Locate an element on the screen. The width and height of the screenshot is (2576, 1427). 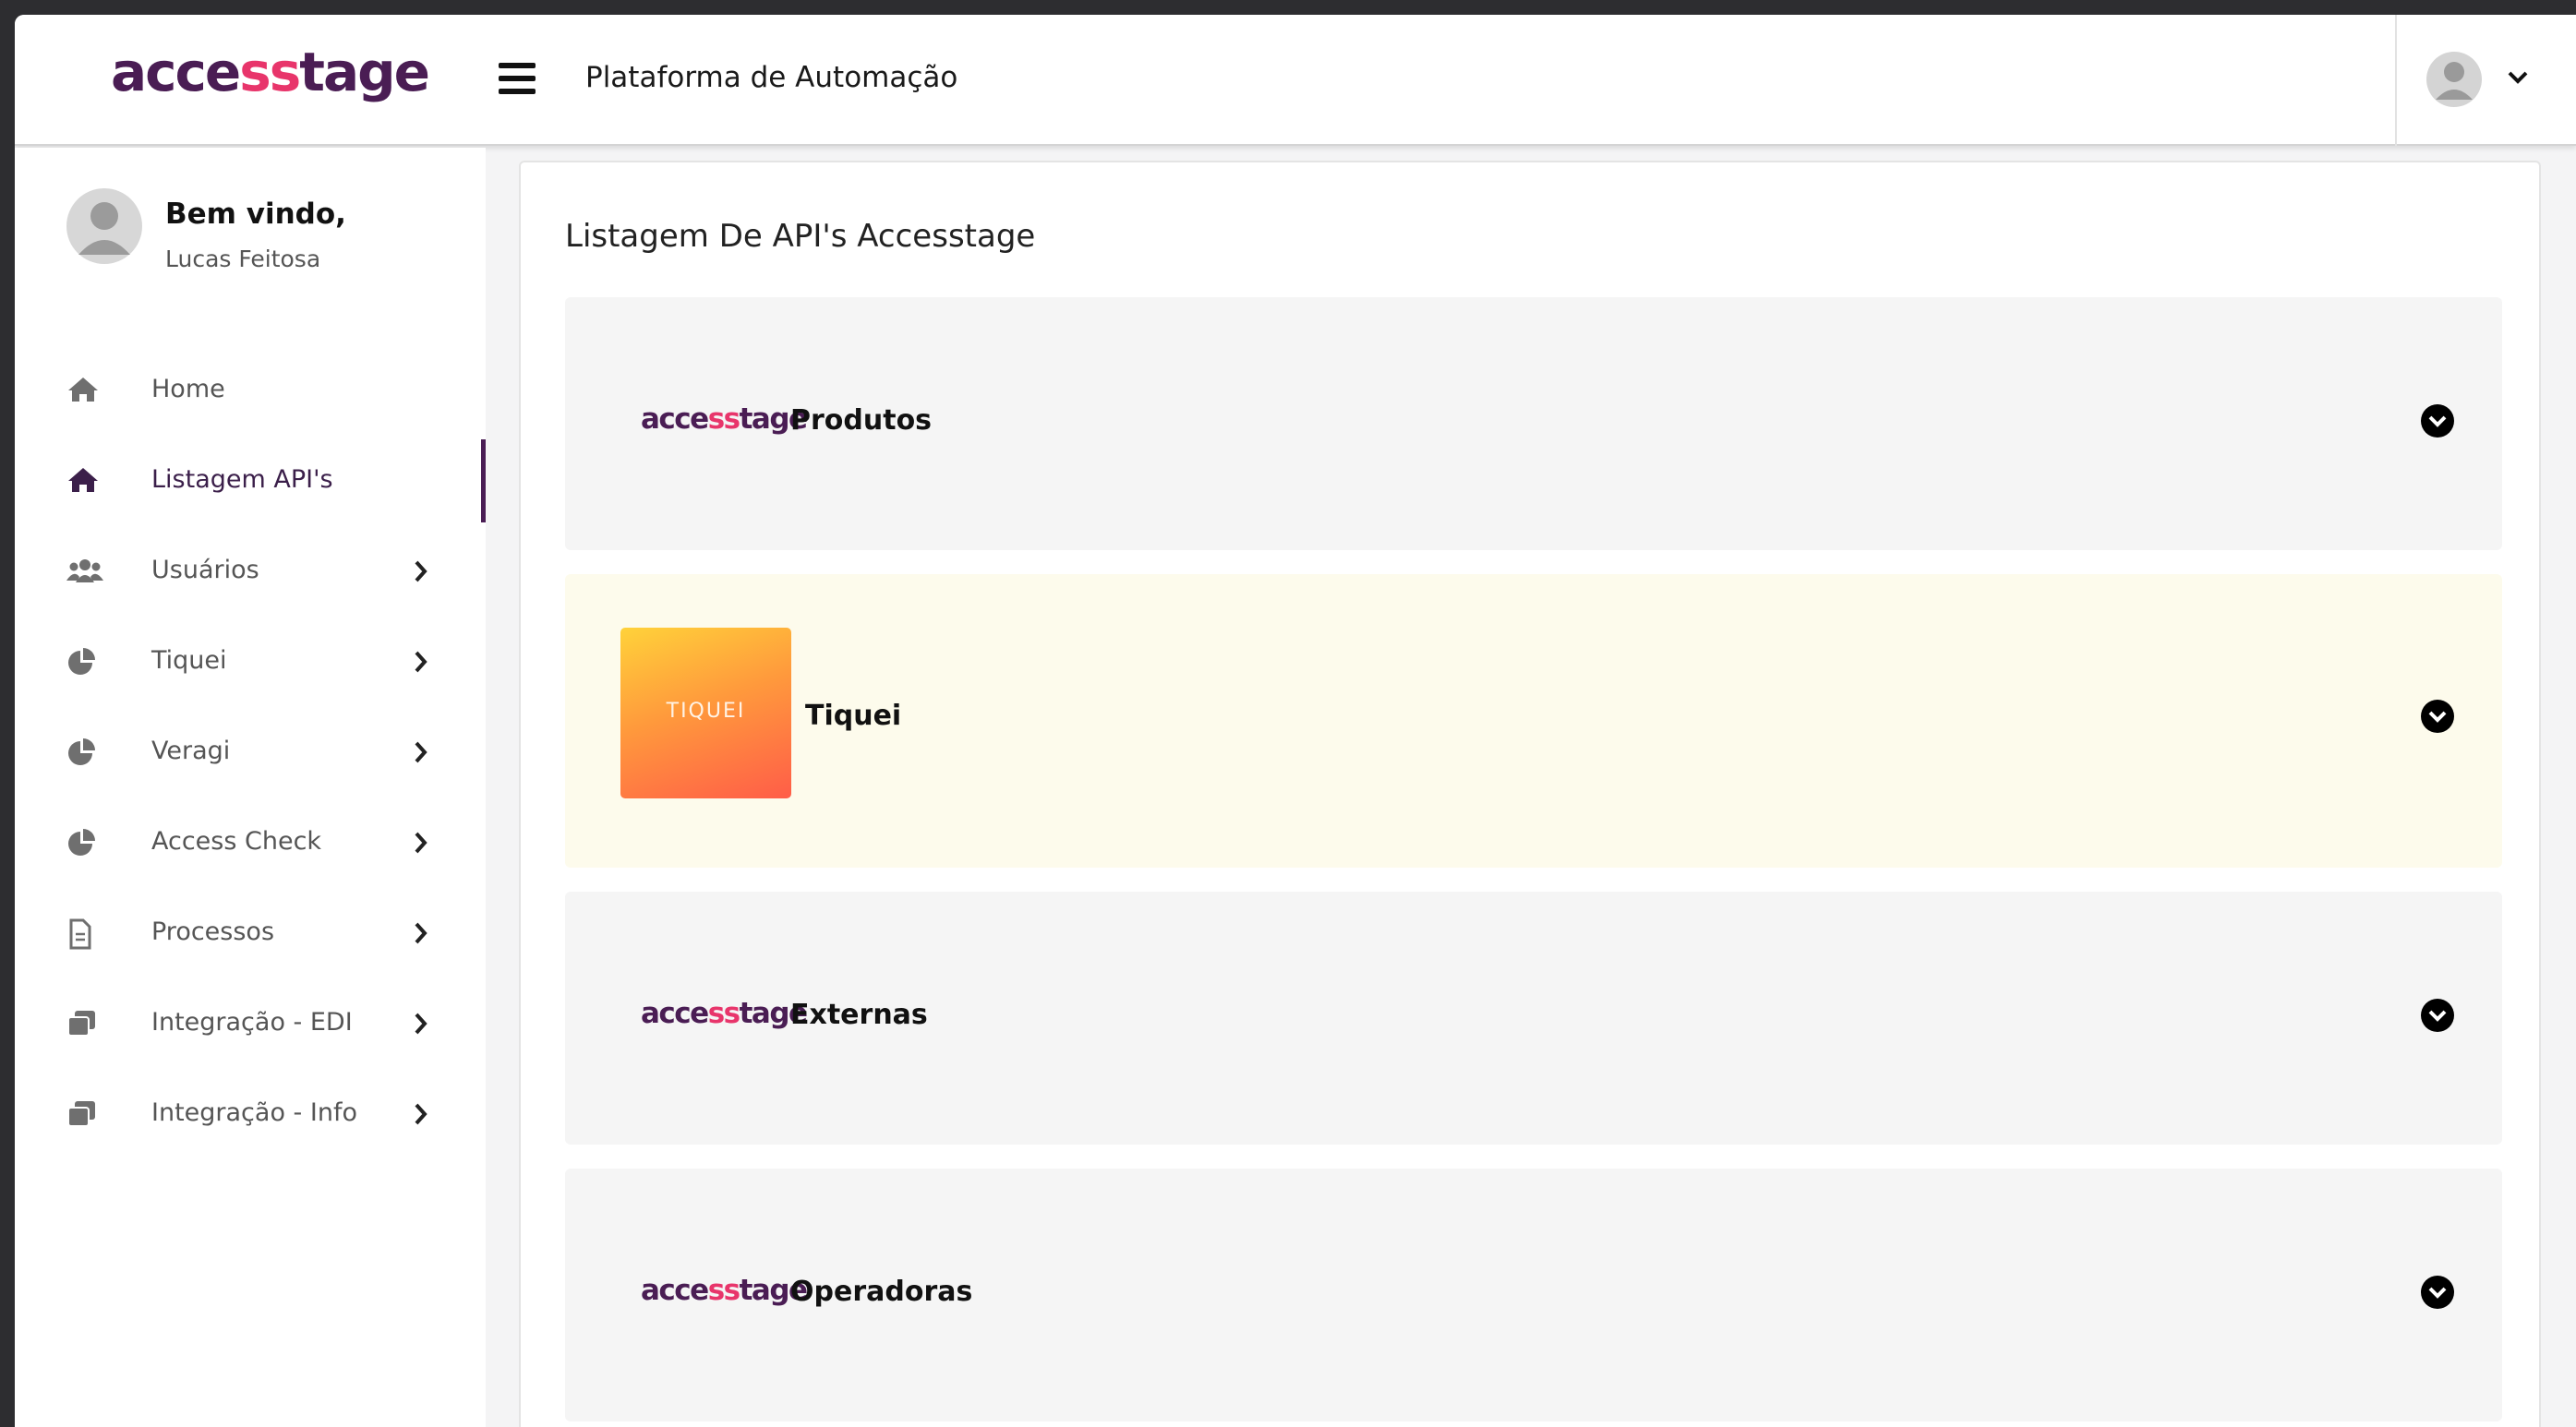
card-title: Tiquei is located at coordinates (853, 716).